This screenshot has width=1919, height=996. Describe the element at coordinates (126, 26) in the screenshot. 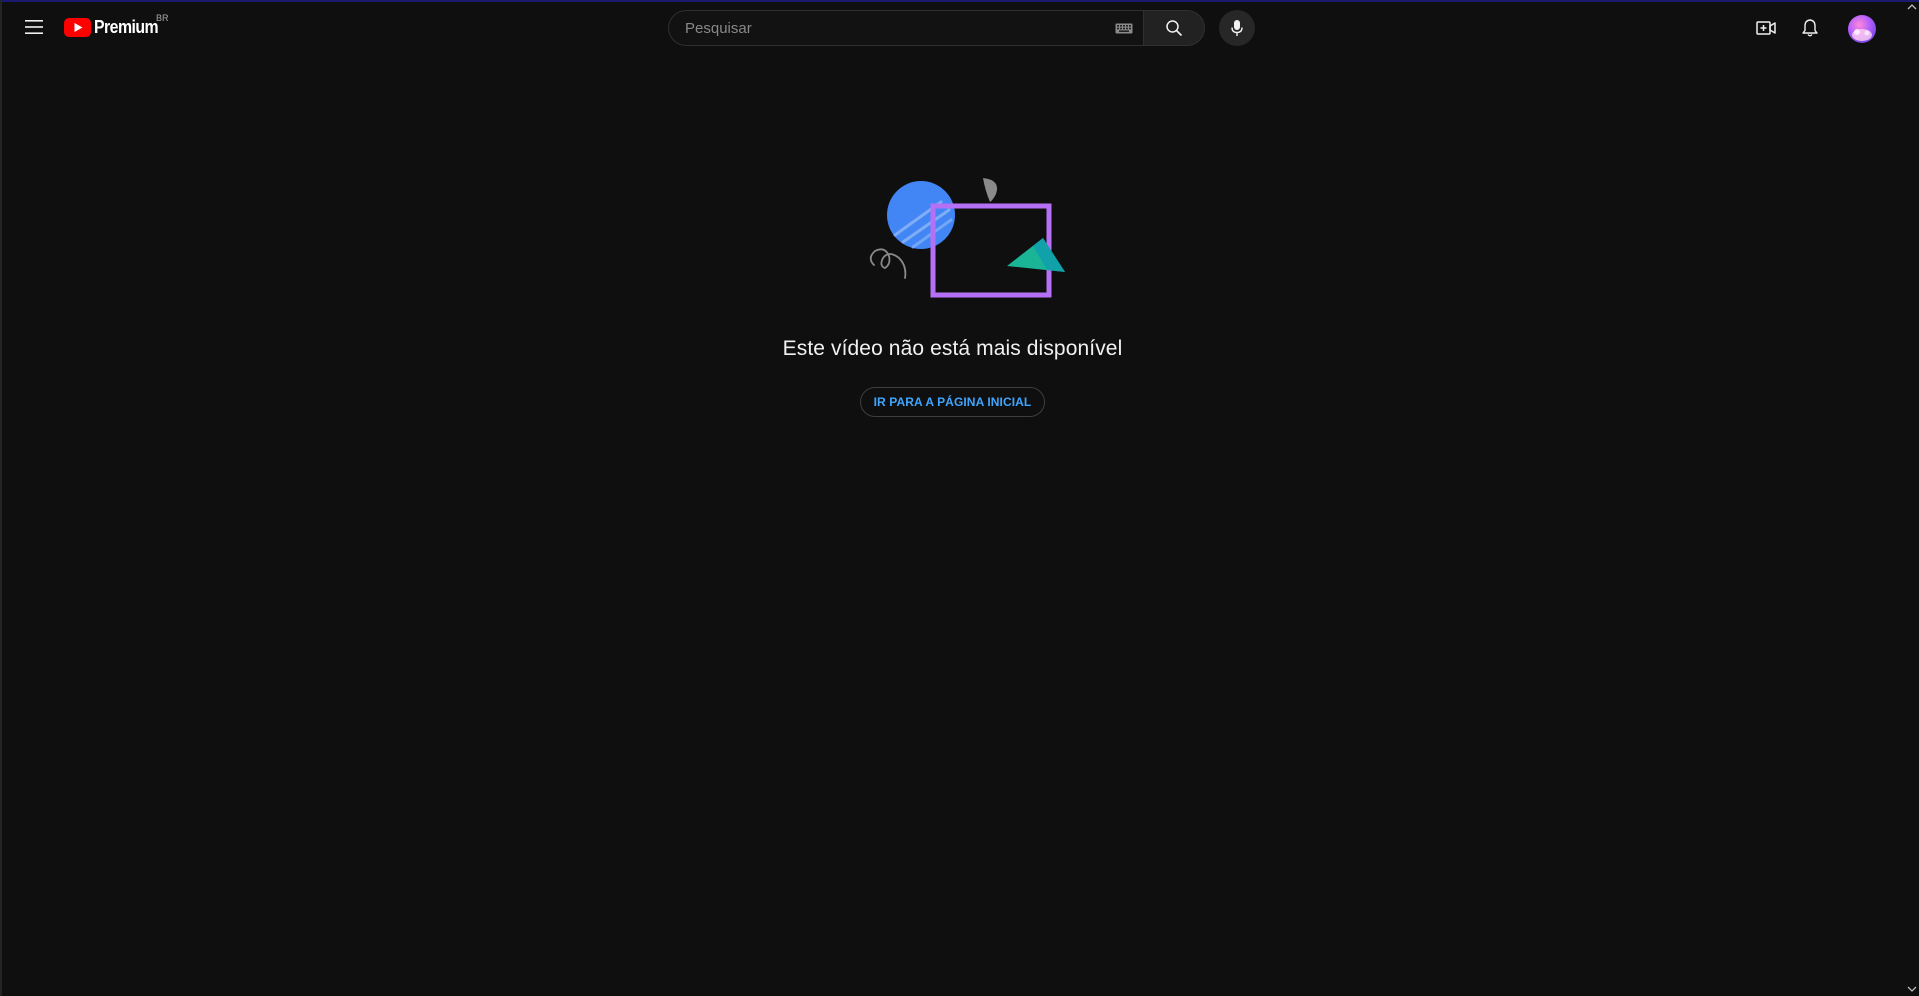

I see `logo-text: Premium` at that location.